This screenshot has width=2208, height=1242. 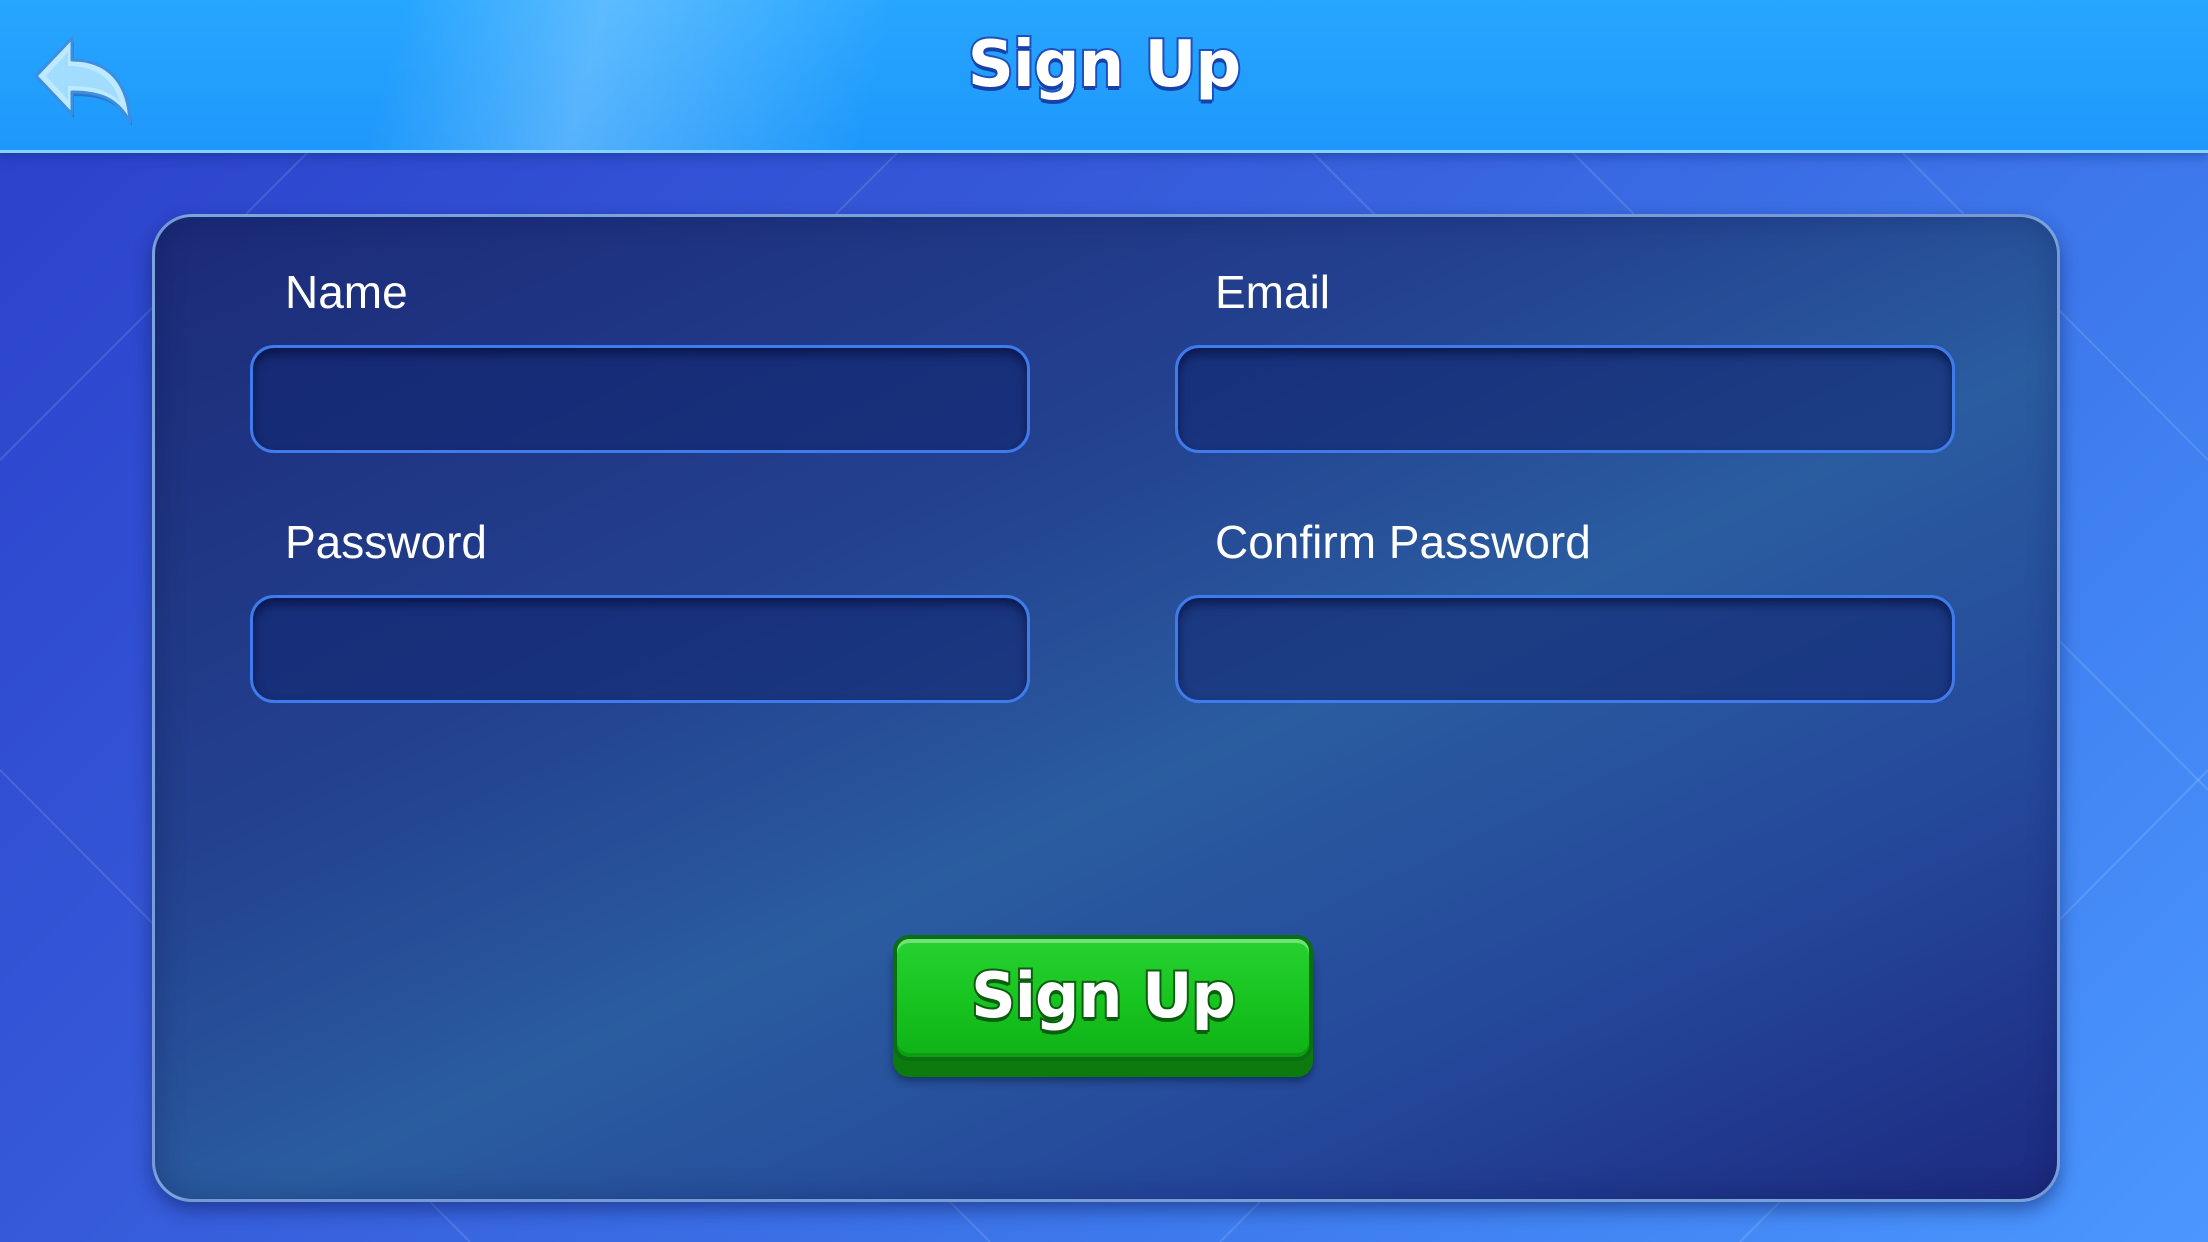 I want to click on password-input, so click(x=640, y=649).